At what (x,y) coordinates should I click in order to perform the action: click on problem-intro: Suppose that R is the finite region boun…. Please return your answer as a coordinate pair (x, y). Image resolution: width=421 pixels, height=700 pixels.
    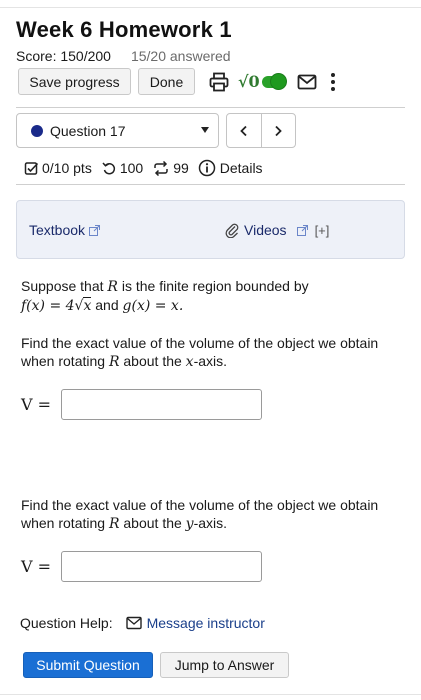
    Looking at the image, I should click on (213, 296).